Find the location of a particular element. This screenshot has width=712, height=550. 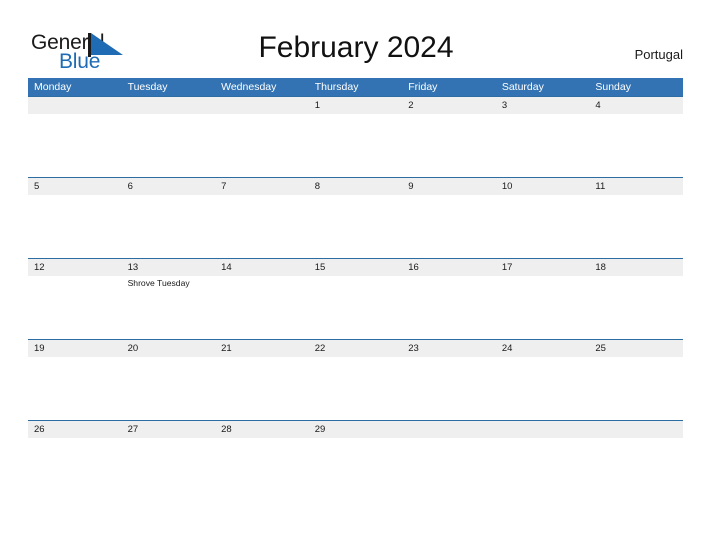

day-number: 8 is located at coordinates (356, 186).